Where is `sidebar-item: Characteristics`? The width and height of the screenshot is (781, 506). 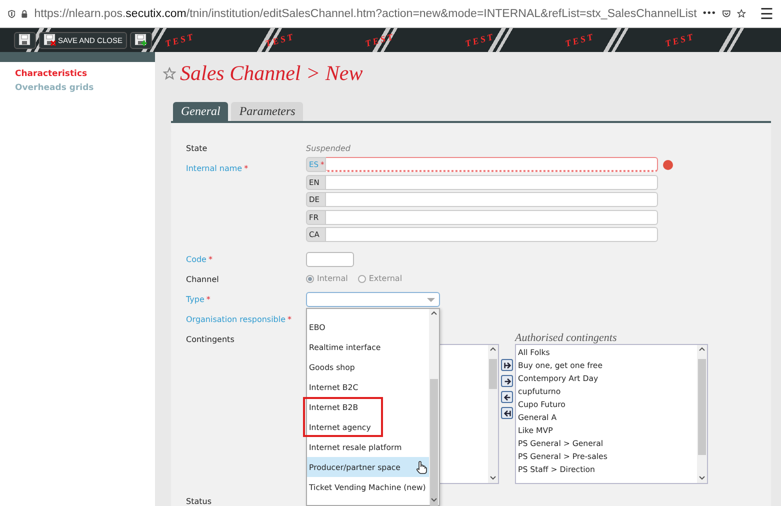
sidebar-item: Characteristics is located at coordinates (77, 74).